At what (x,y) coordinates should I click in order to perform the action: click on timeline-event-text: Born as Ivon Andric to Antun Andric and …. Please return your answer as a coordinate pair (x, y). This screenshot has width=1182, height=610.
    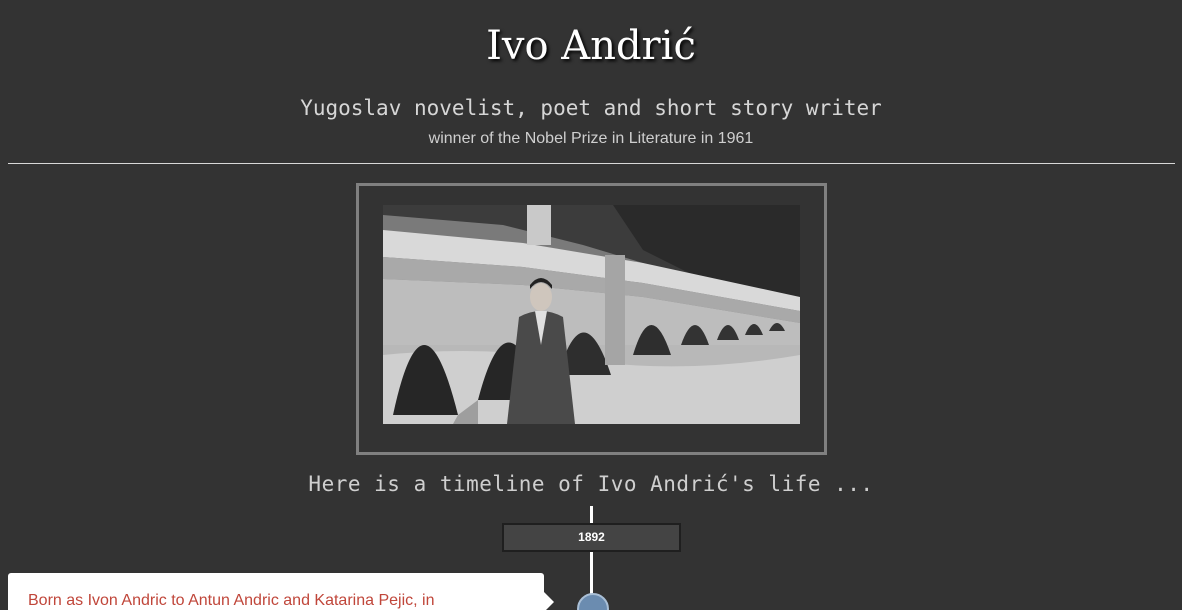
    Looking at the image, I should click on (231, 600).